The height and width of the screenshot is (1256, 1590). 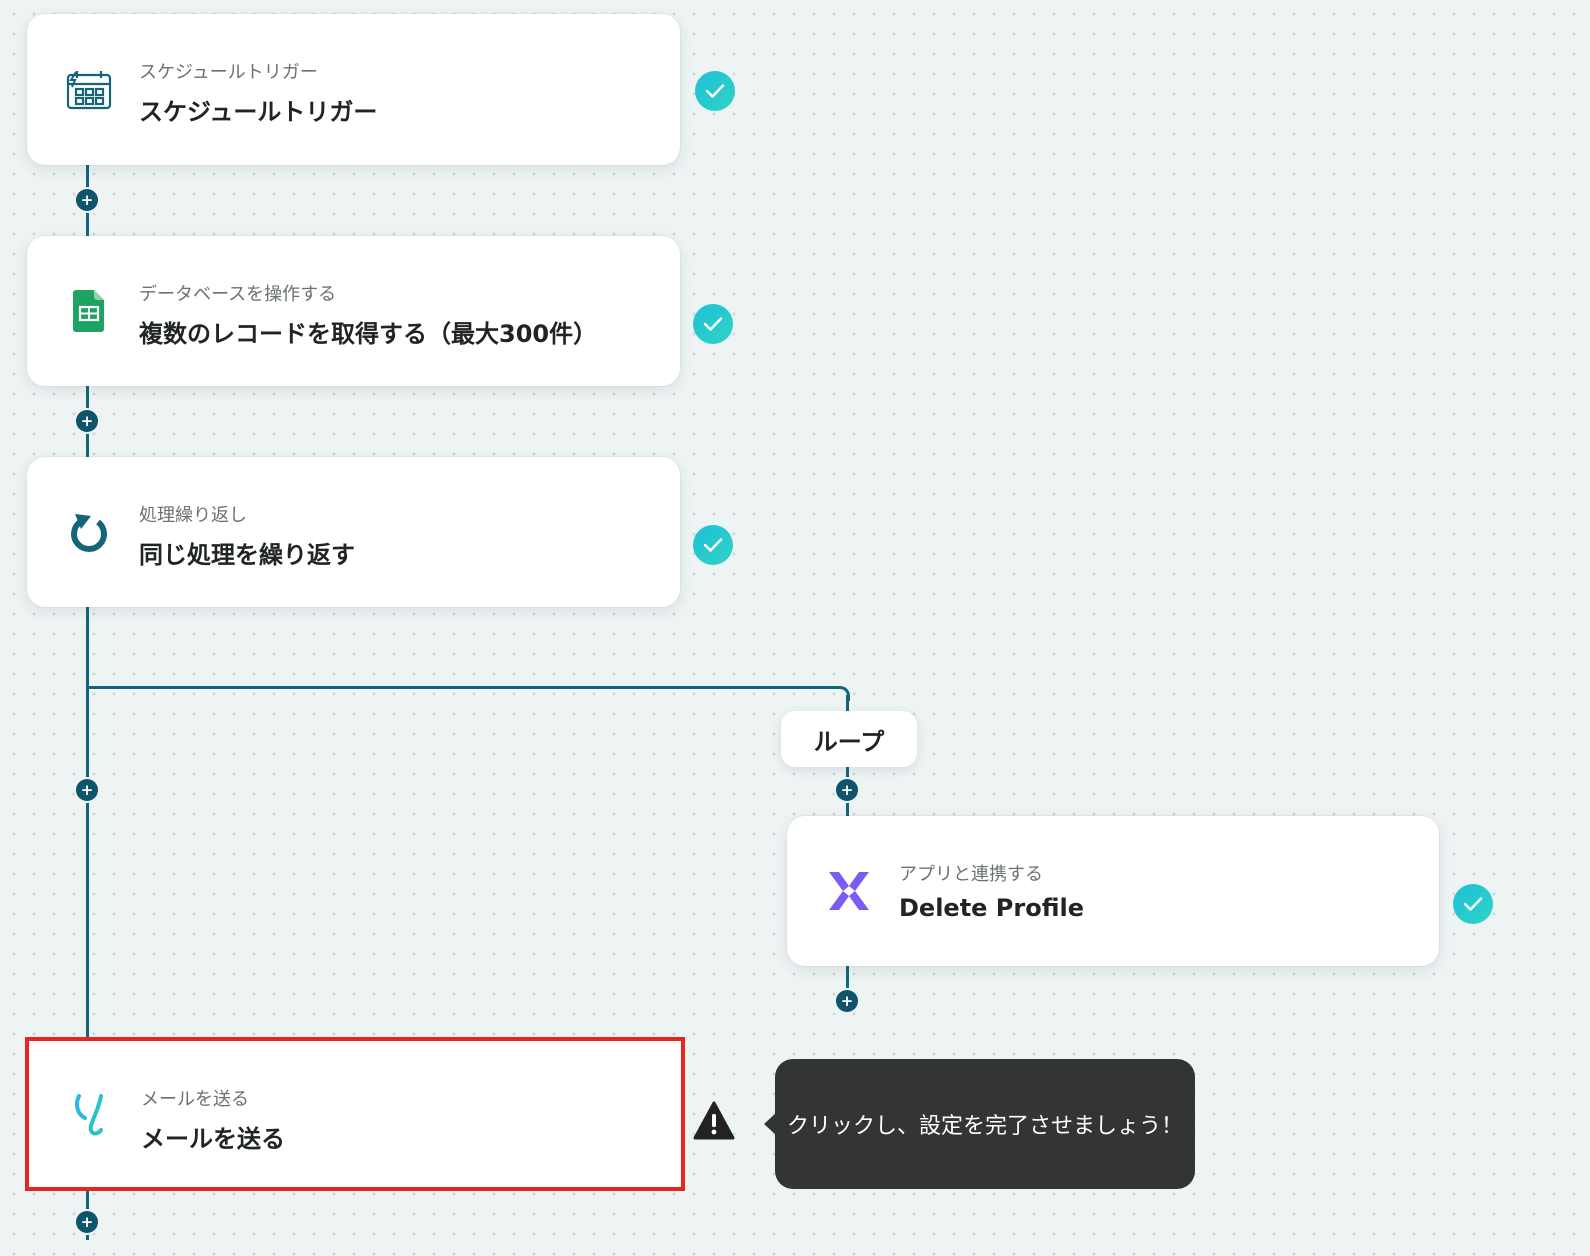 What do you see at coordinates (992, 908) in the screenshot?
I see `step-title: Delete Profile` at bounding box center [992, 908].